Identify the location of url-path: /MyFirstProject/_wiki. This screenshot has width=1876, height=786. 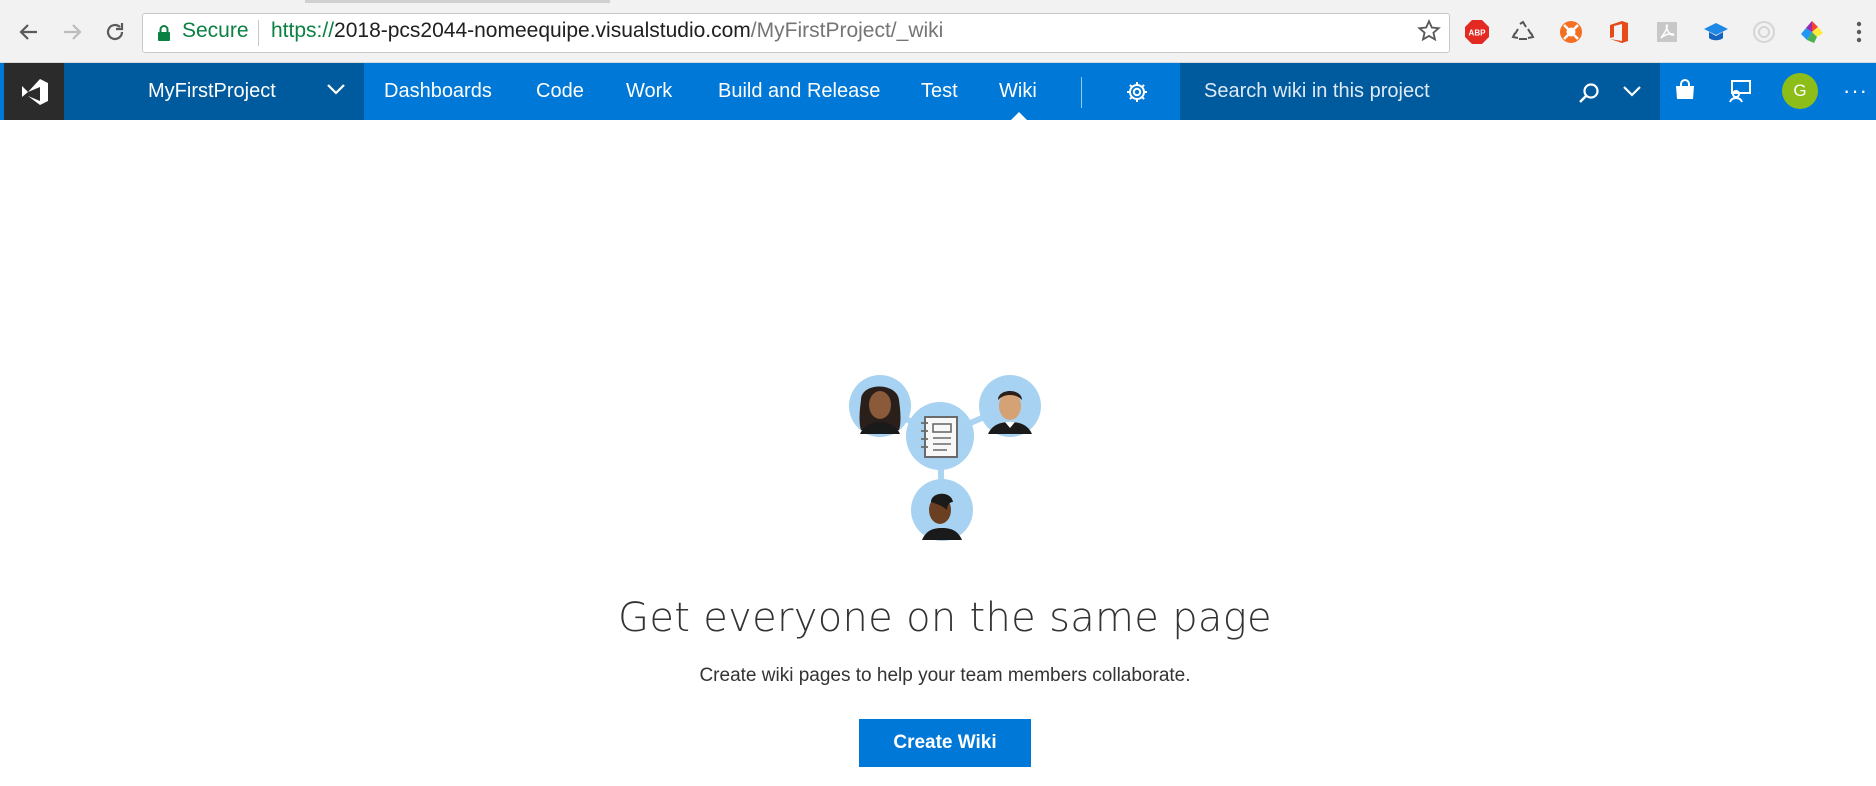
(847, 30).